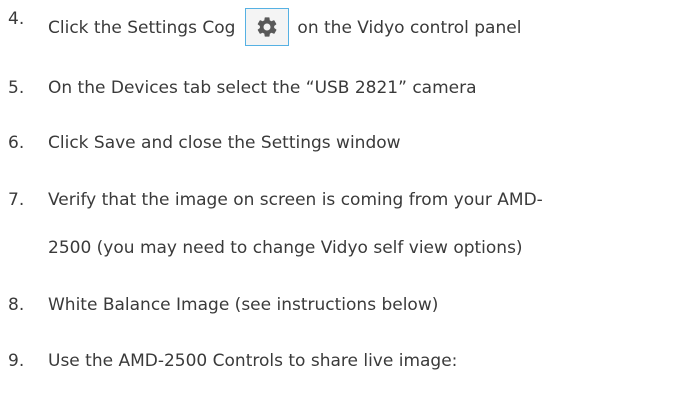 Image resolution: width=686 pixels, height=409 pixels. Describe the element at coordinates (16, 19) in the screenshot. I see `step-number: 4.` at that location.